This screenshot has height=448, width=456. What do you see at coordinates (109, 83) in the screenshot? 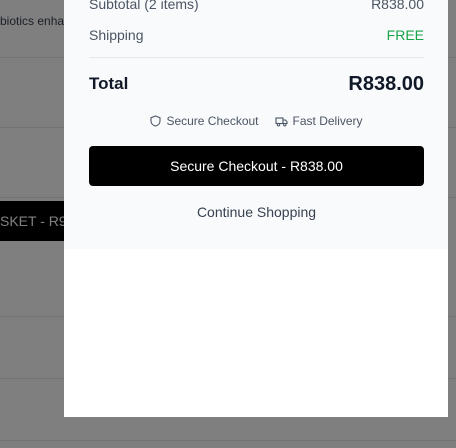
I see `total-label: Total` at bounding box center [109, 83].